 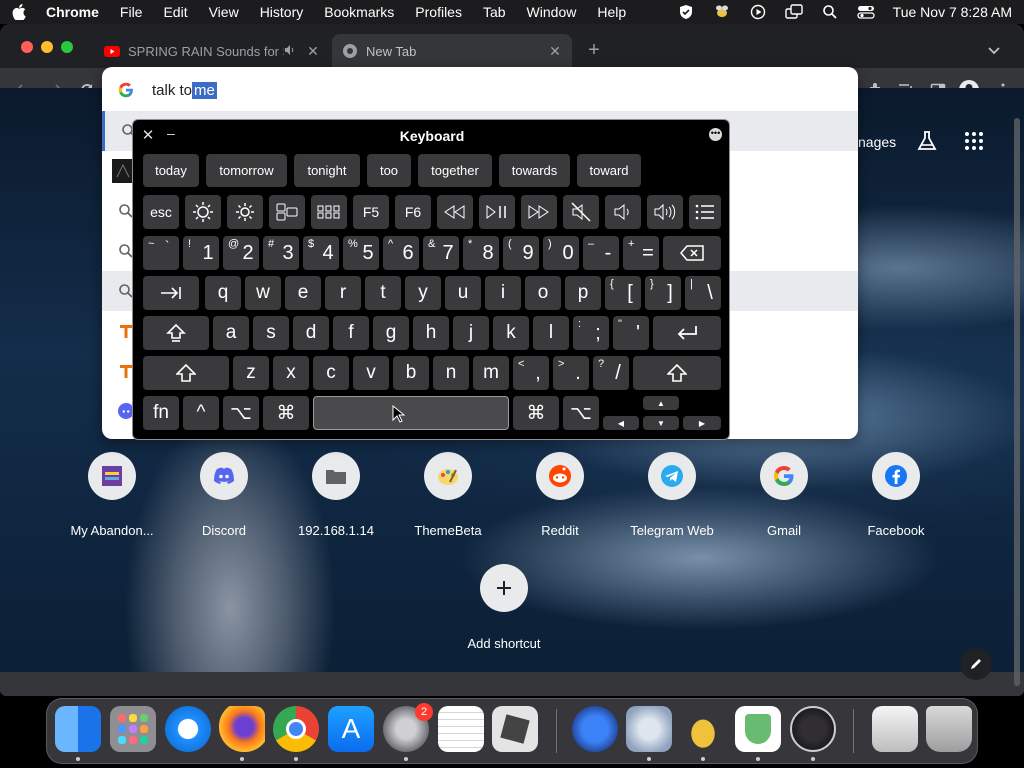 What do you see at coordinates (371, 373) in the screenshot?
I see `letter-key: v` at bounding box center [371, 373].